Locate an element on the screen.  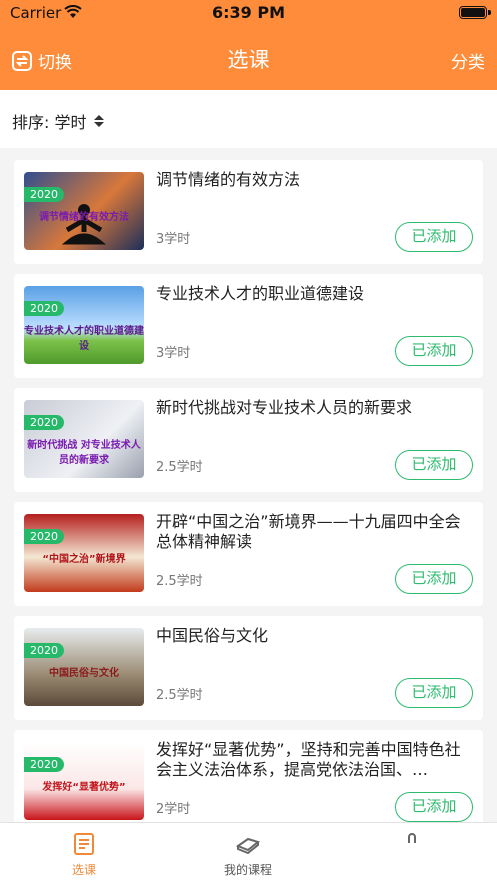
page-title: 选课 is located at coordinates (248, 60).